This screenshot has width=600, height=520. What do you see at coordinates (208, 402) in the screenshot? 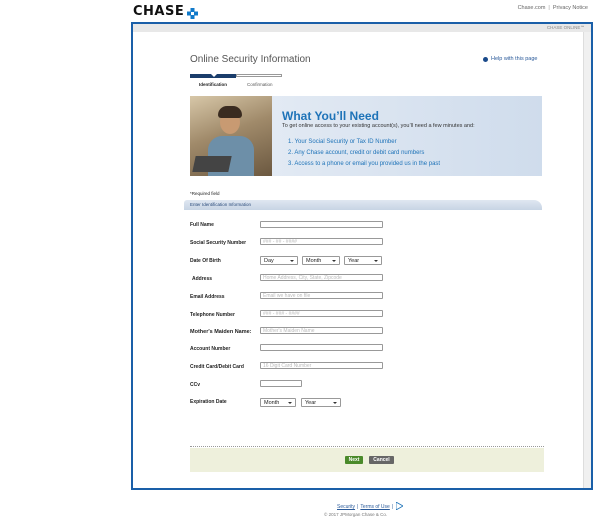
I see `expiration-label: Expiration Date` at bounding box center [208, 402].